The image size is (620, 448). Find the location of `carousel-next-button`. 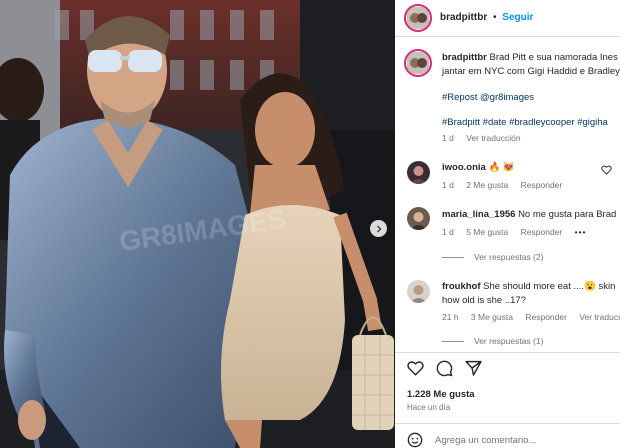

carousel-next-button is located at coordinates (378, 228).